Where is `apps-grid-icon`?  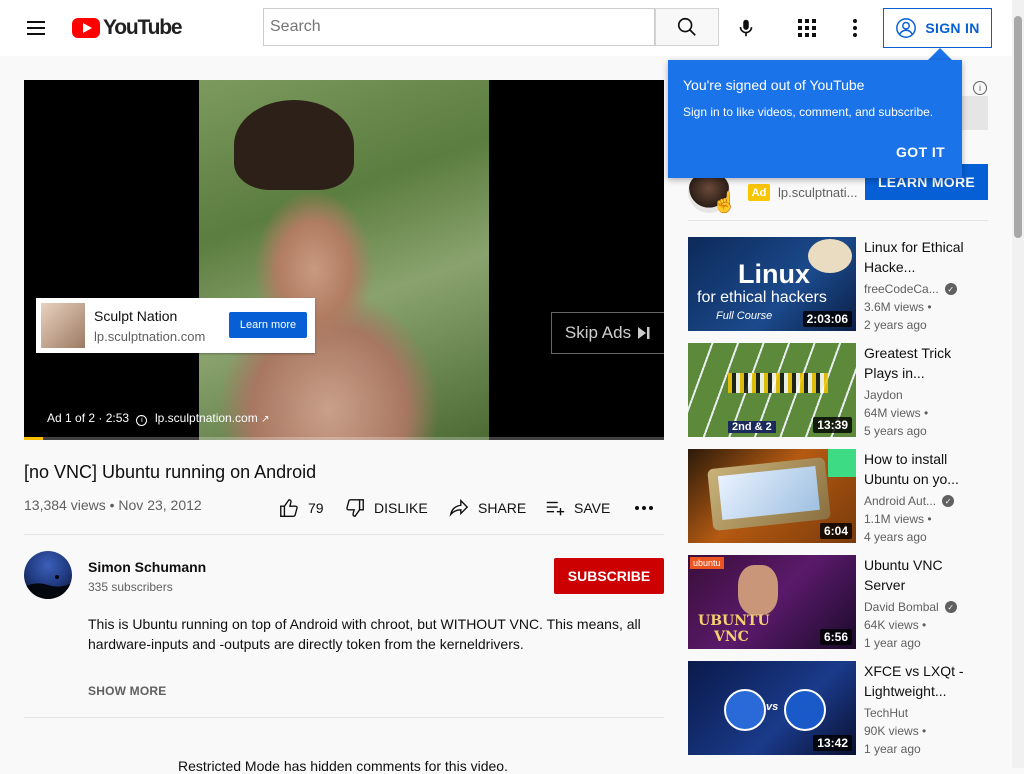
apps-grid-icon is located at coordinates (807, 28).